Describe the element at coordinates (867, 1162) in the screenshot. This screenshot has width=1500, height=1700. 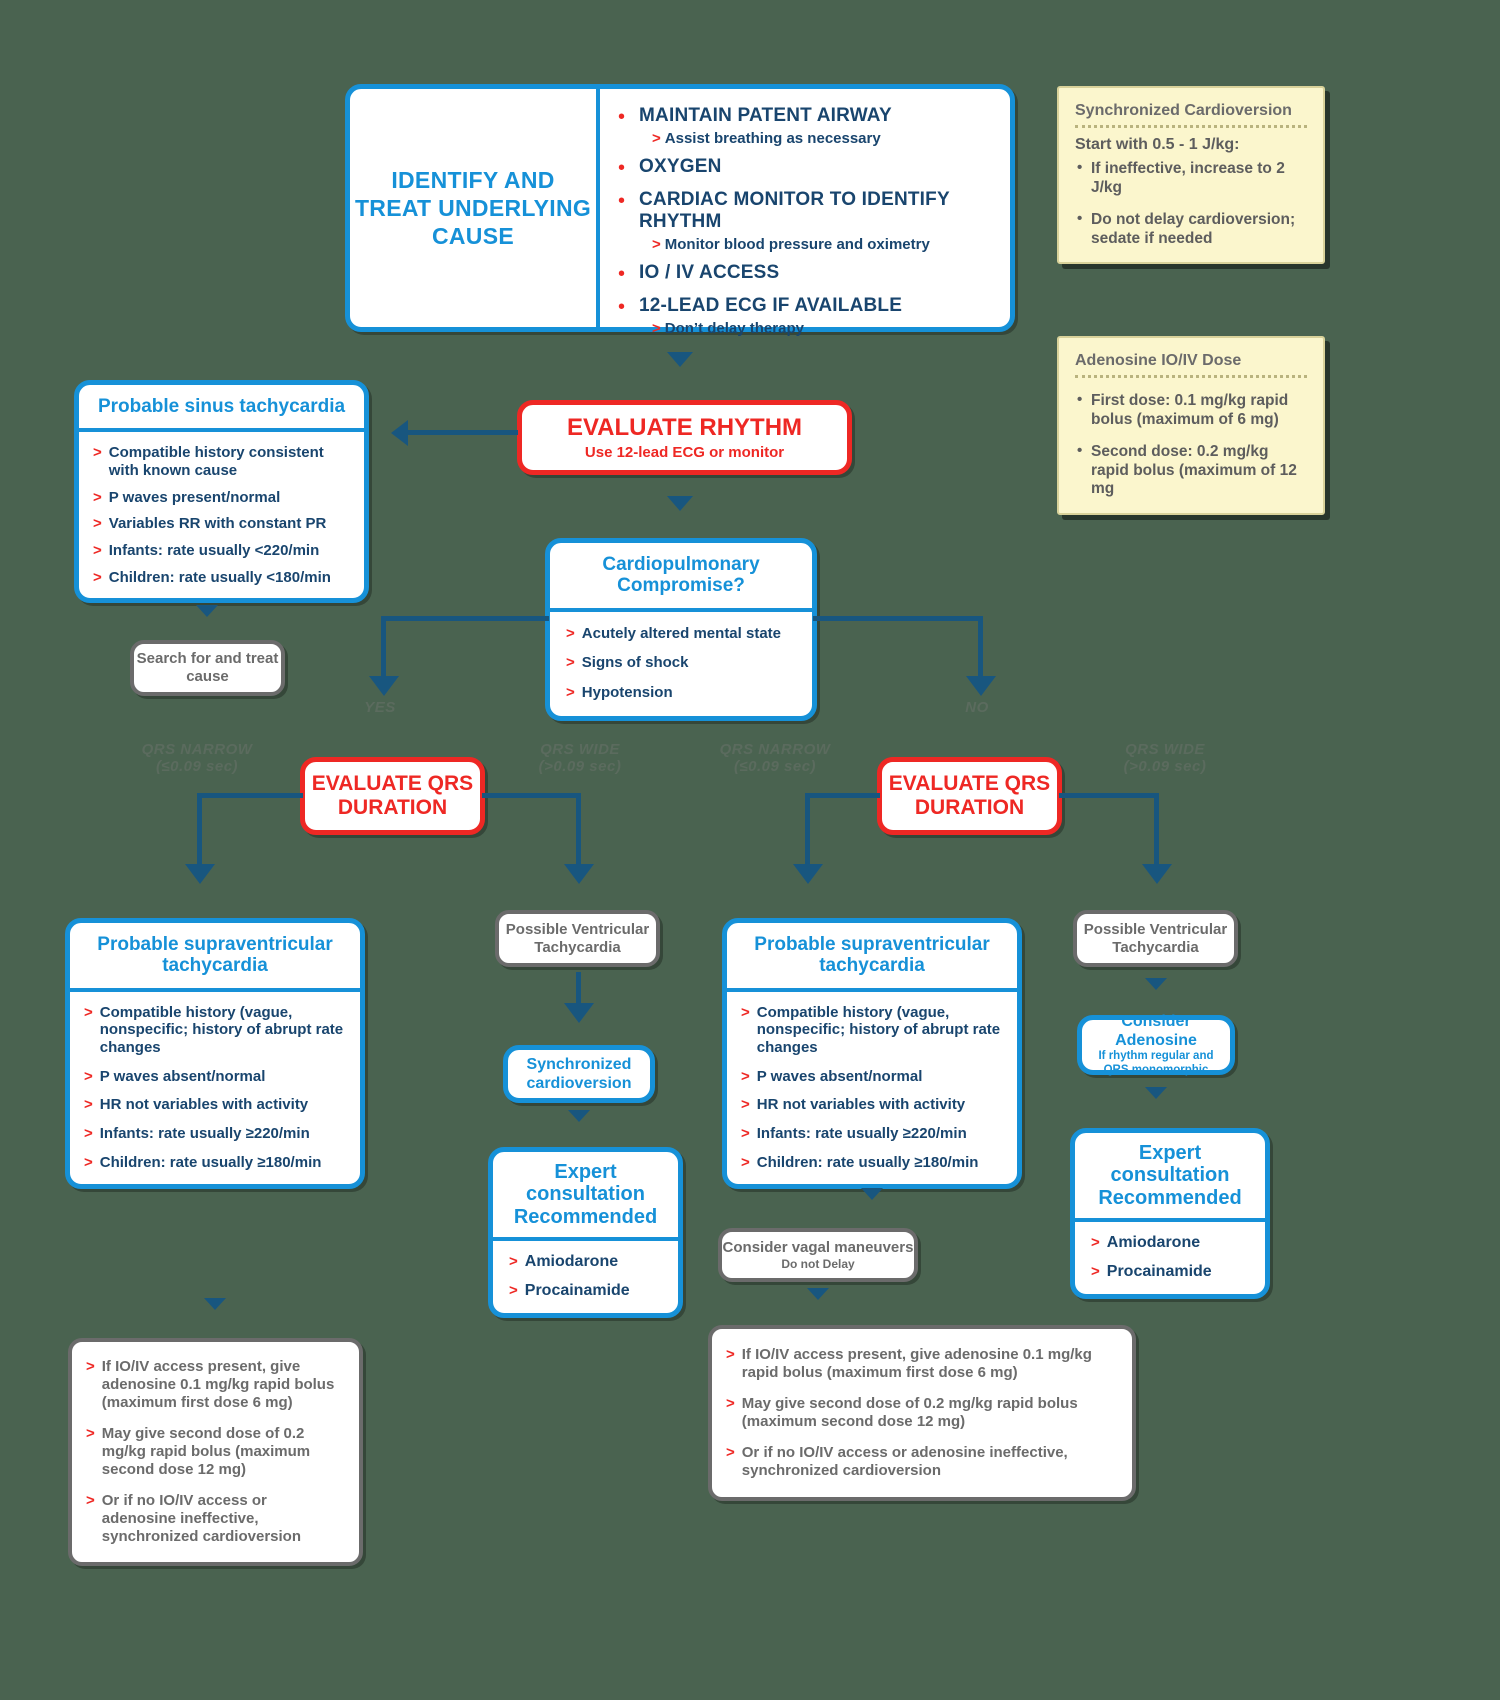
I see `svt-right-item: Children: rate usually ≥180/min` at that location.